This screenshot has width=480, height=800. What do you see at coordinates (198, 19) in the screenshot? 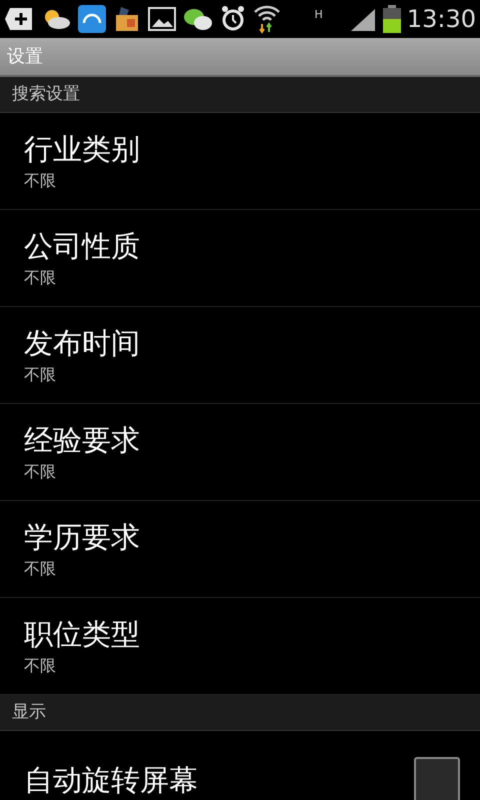
I see `chat-icon` at bounding box center [198, 19].